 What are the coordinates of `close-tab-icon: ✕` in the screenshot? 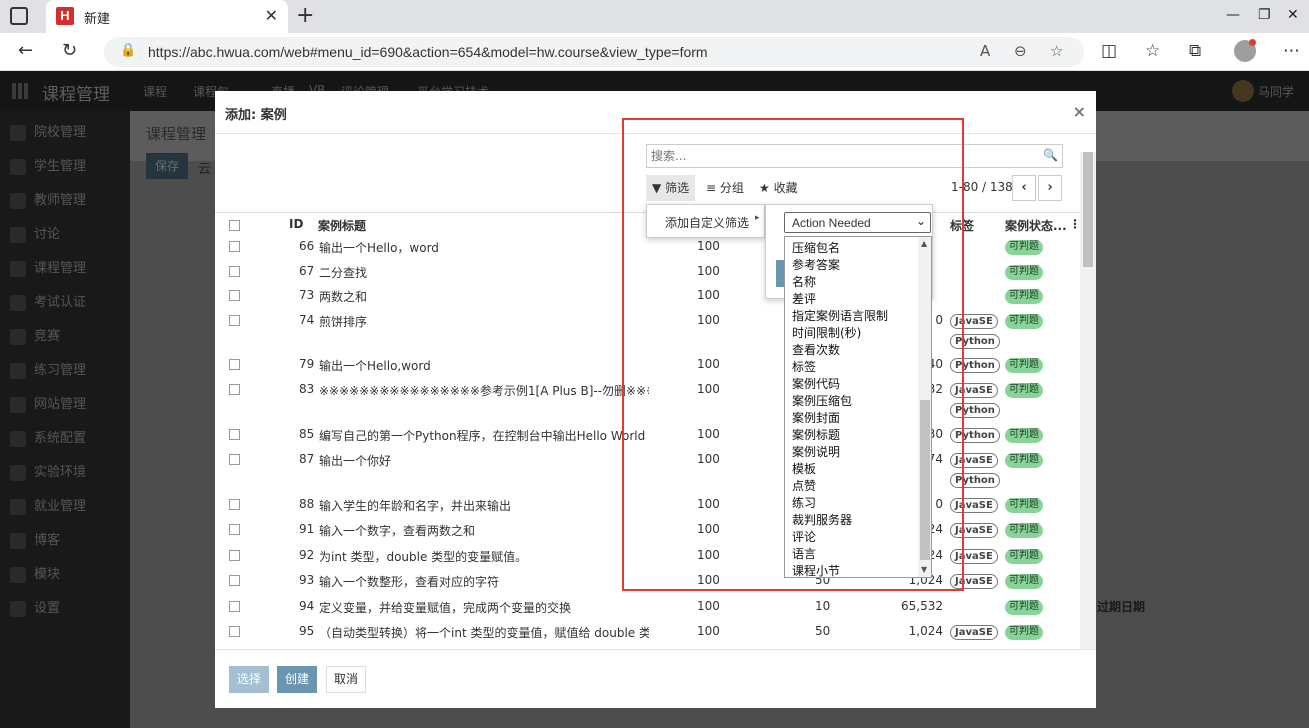 It's located at (271, 15).